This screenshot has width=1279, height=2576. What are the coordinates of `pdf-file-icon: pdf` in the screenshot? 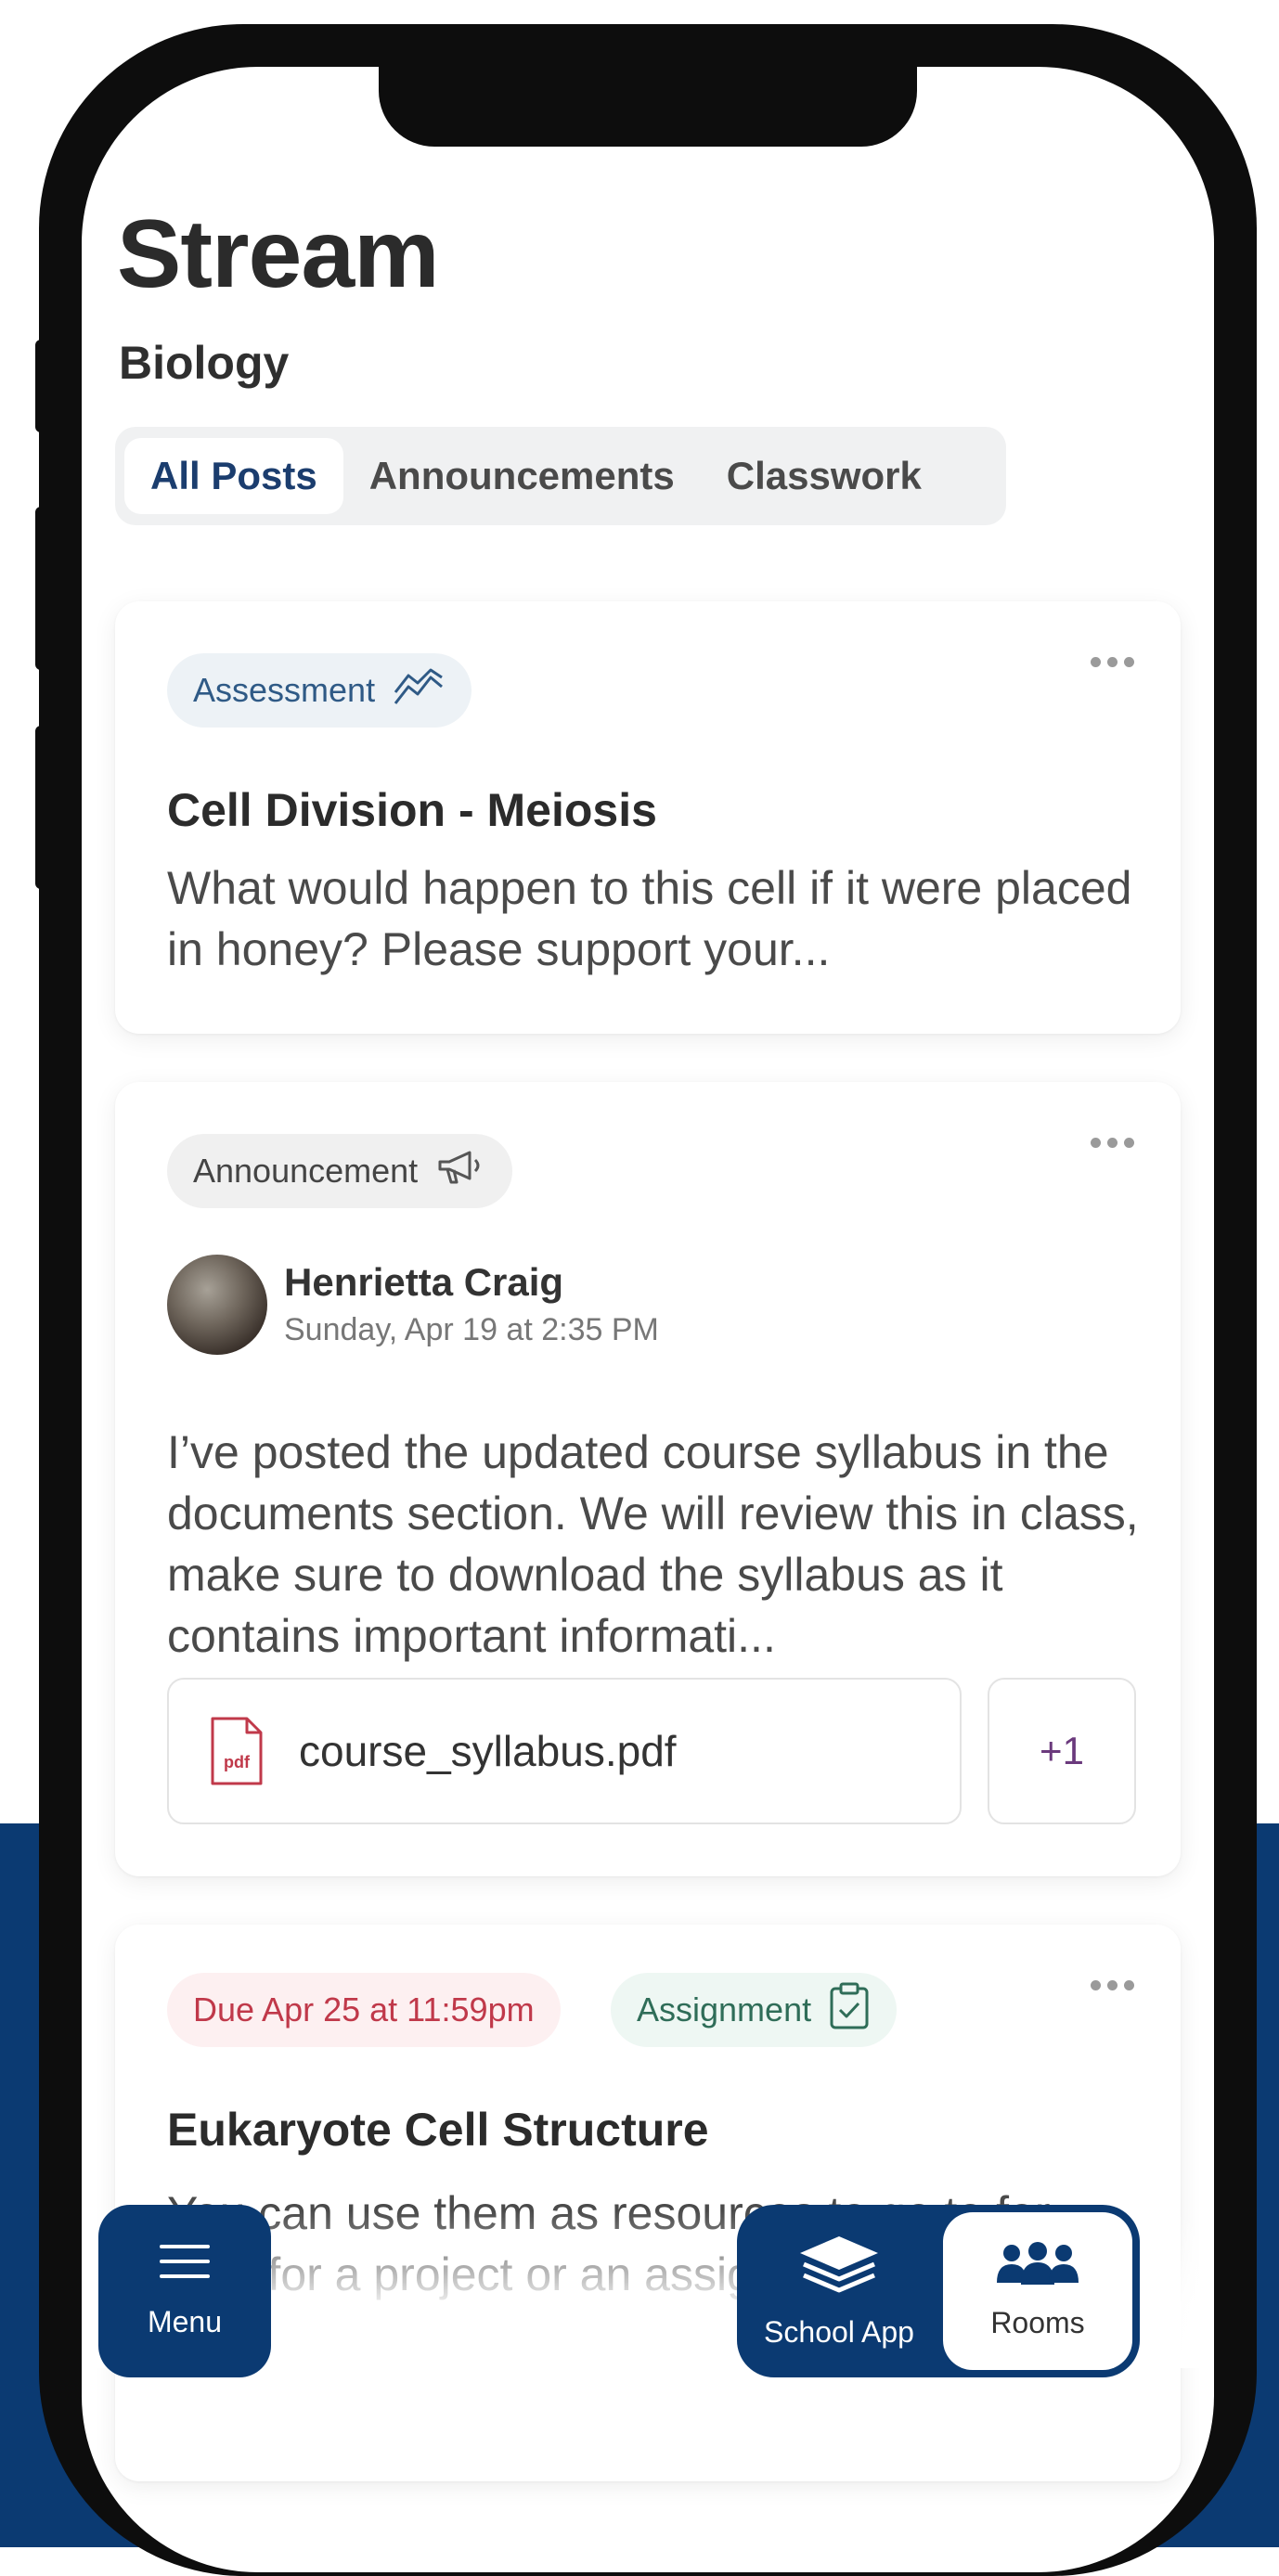 It's located at (237, 1751).